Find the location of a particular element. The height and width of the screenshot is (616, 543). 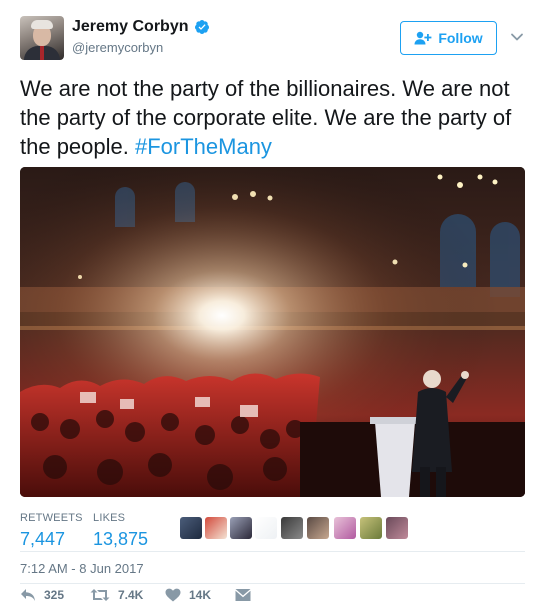

follow-button: Follow is located at coordinates (448, 38).